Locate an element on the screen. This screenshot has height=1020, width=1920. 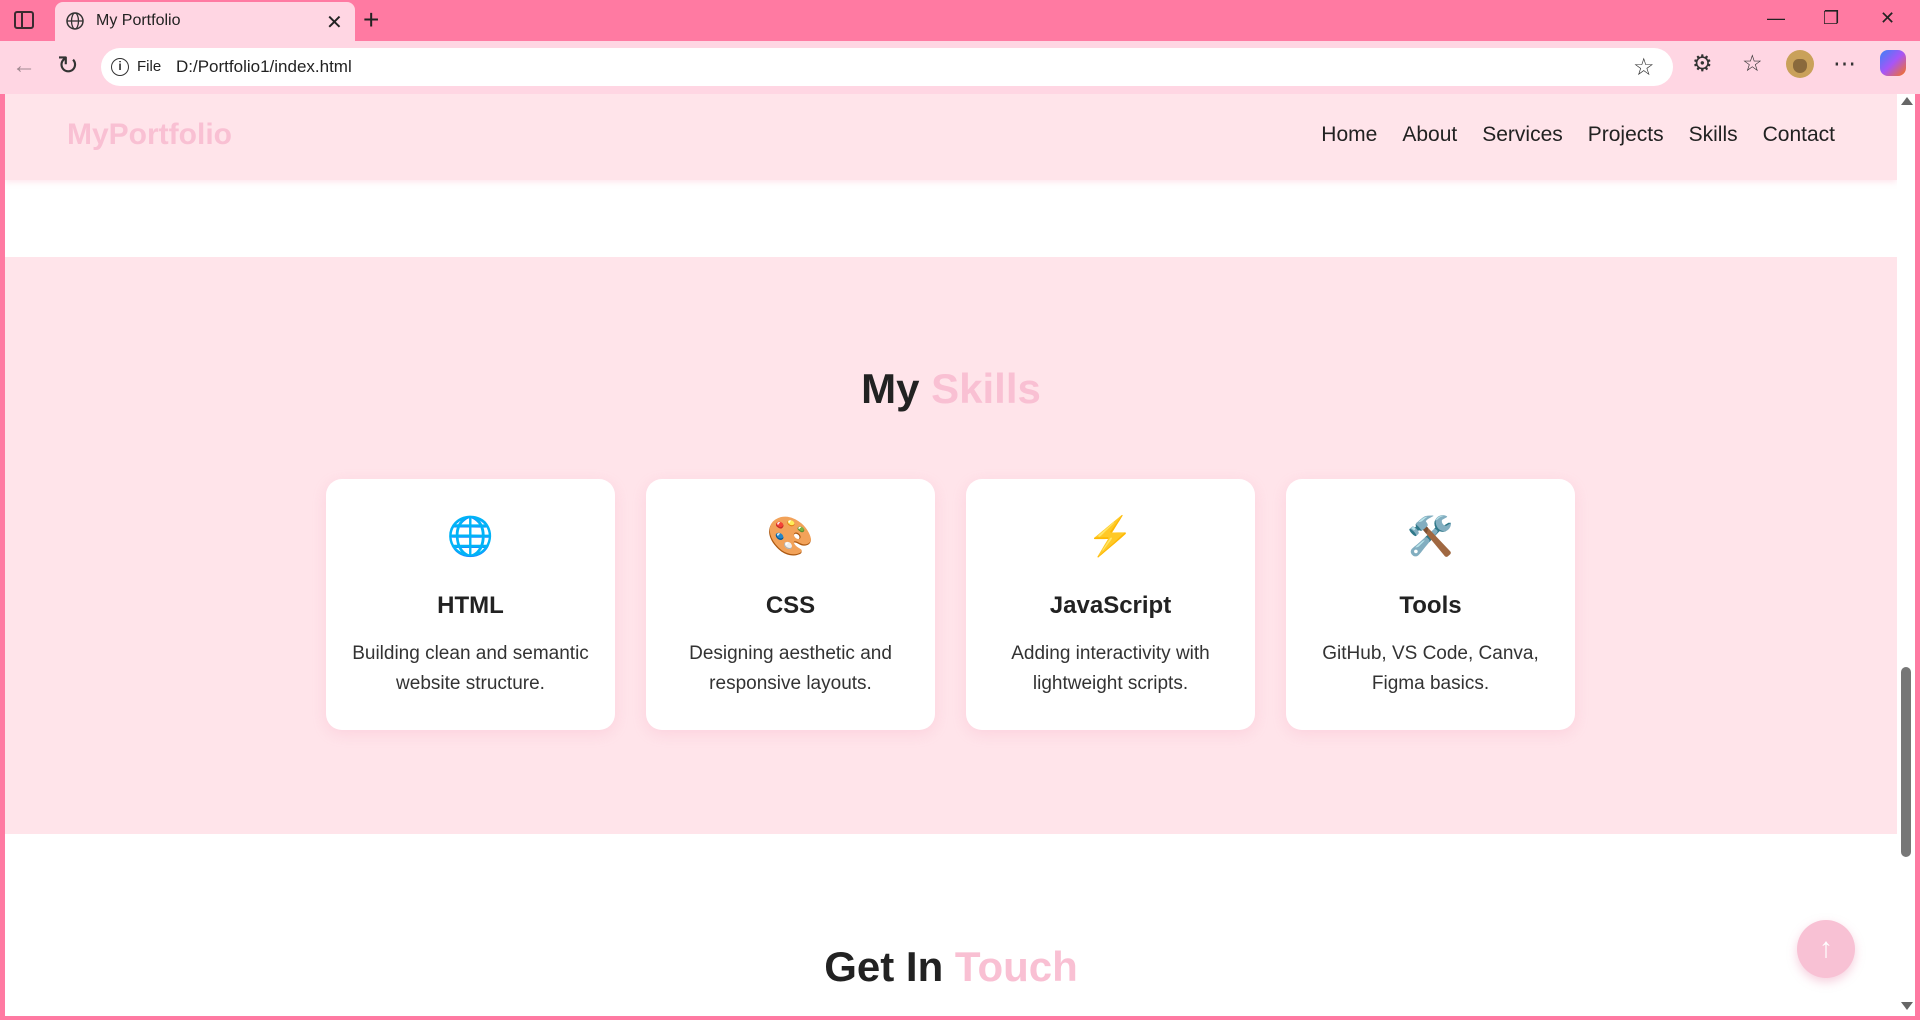
back-to-top-button: ↑ is located at coordinates (1826, 949).